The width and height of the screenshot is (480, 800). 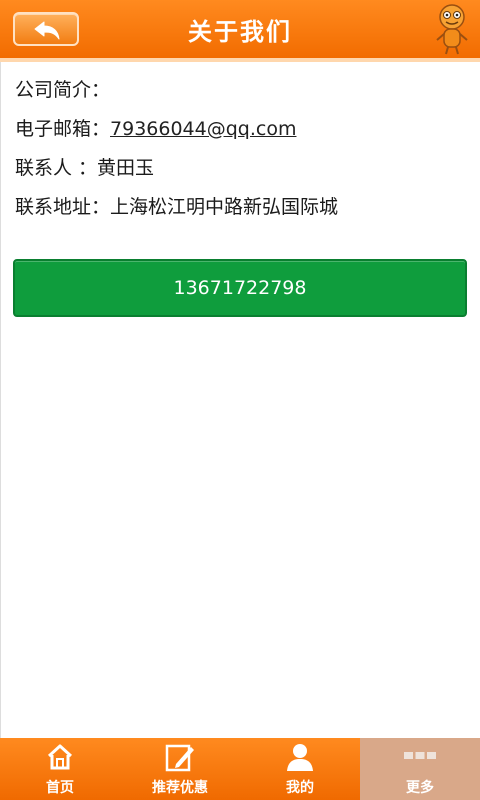 What do you see at coordinates (63, 129) in the screenshot?
I see `email-label: 电子邮箱：` at bounding box center [63, 129].